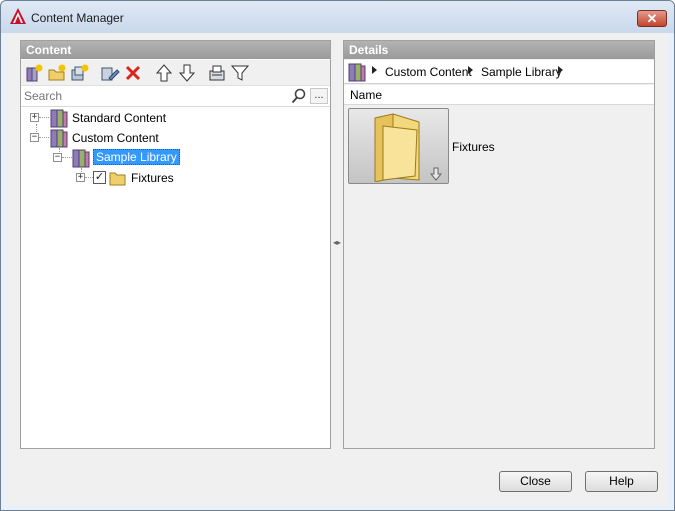 The height and width of the screenshot is (511, 675). What do you see at coordinates (119, 118) in the screenshot?
I see `tree-item-label: Standard Content` at bounding box center [119, 118].